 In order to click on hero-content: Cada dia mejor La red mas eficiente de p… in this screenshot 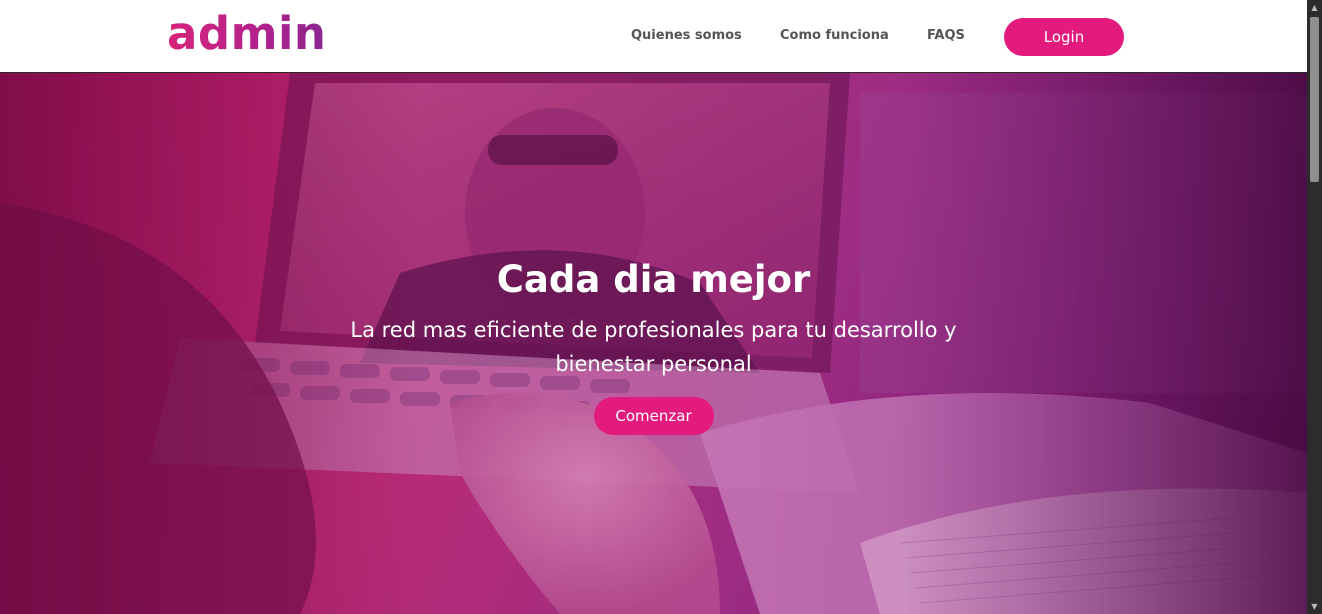, I will do `click(653, 344)`.